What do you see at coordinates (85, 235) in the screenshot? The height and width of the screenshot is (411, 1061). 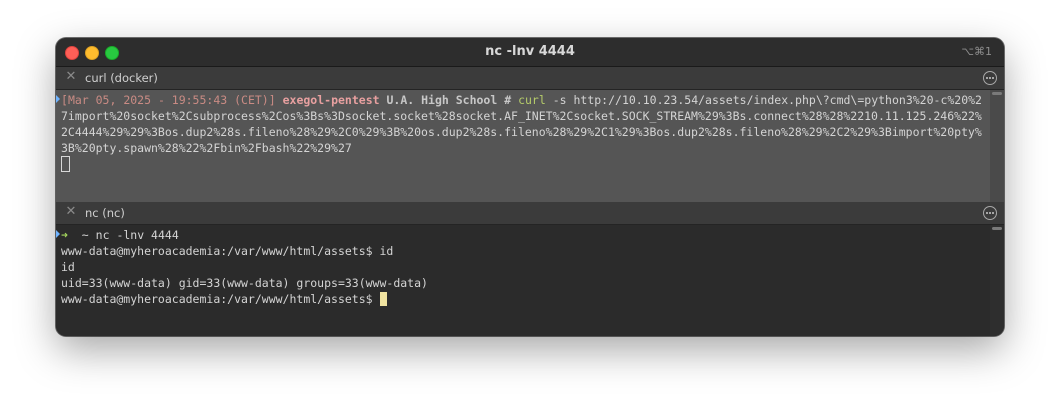 I see `prompt-tilde: ~` at bounding box center [85, 235].